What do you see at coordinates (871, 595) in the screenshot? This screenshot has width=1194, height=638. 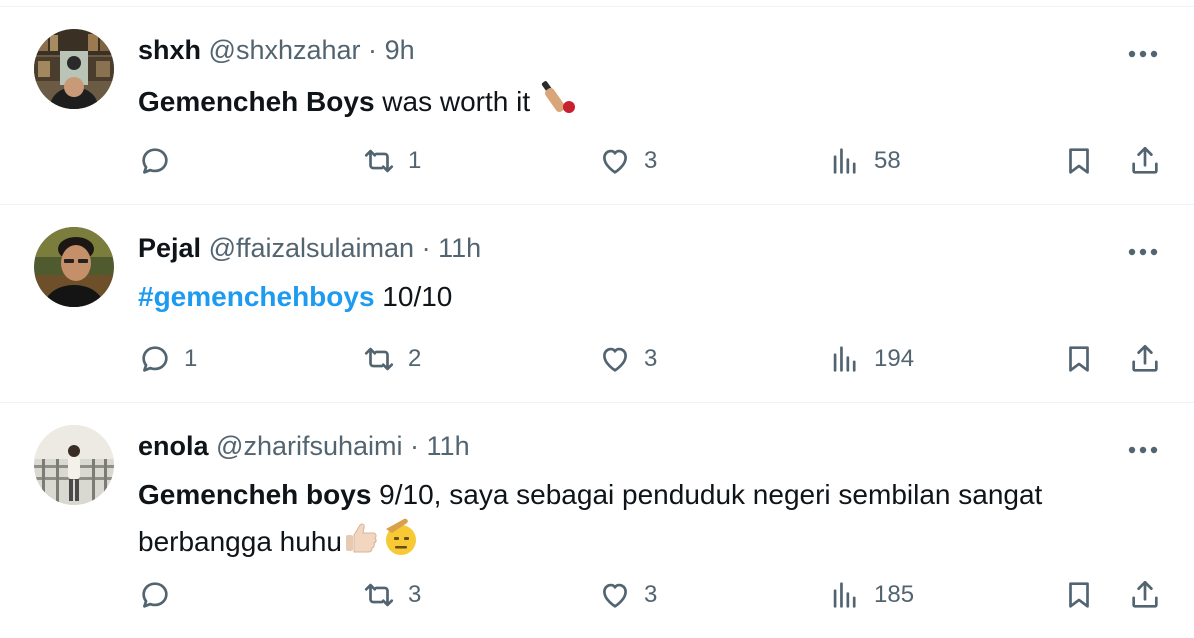 I see `views-button: 185` at bounding box center [871, 595].